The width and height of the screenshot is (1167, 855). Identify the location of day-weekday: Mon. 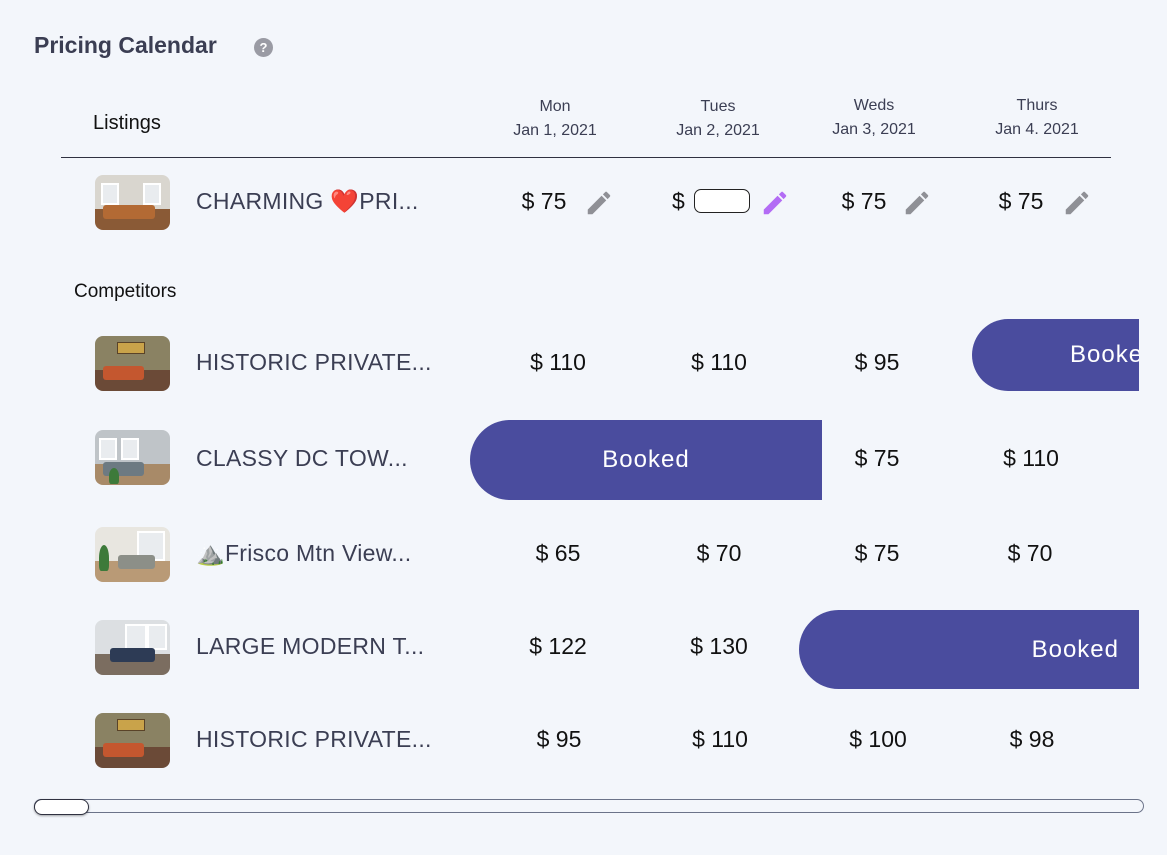
(555, 106).